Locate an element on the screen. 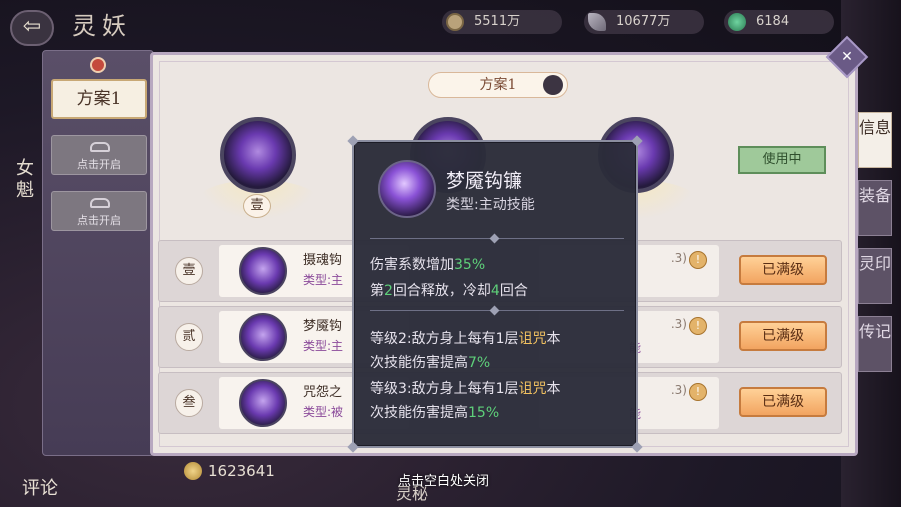 The height and width of the screenshot is (507, 901). tooltip-level3-line2: 次技能伤害提高15% is located at coordinates (435, 413).